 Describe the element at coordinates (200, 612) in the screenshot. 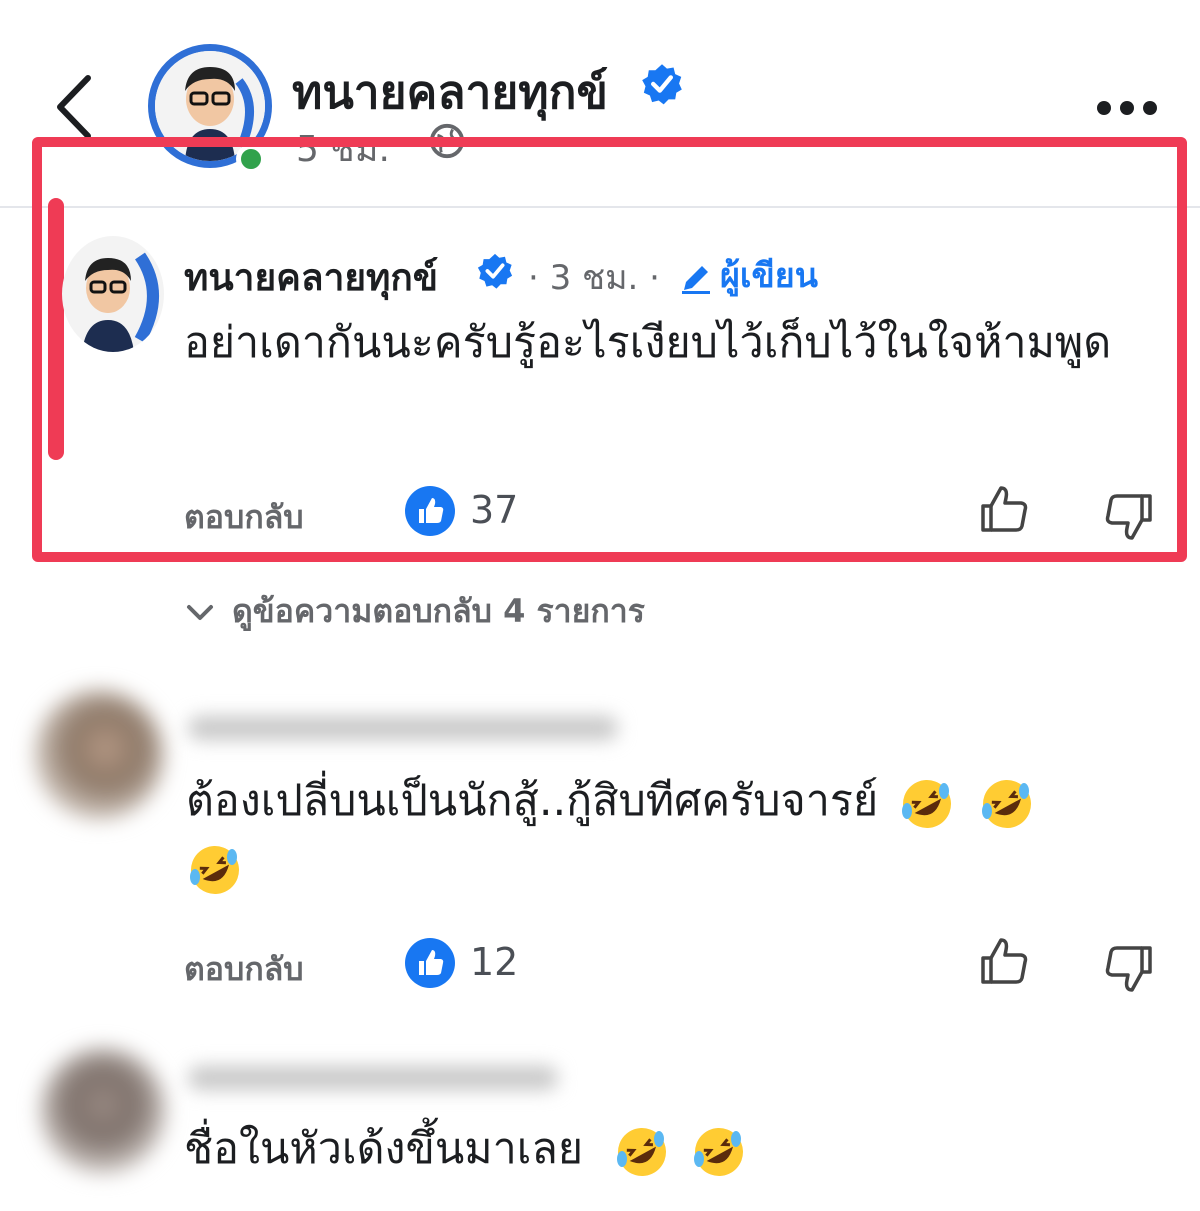

I see `chevron-down-icon` at that location.